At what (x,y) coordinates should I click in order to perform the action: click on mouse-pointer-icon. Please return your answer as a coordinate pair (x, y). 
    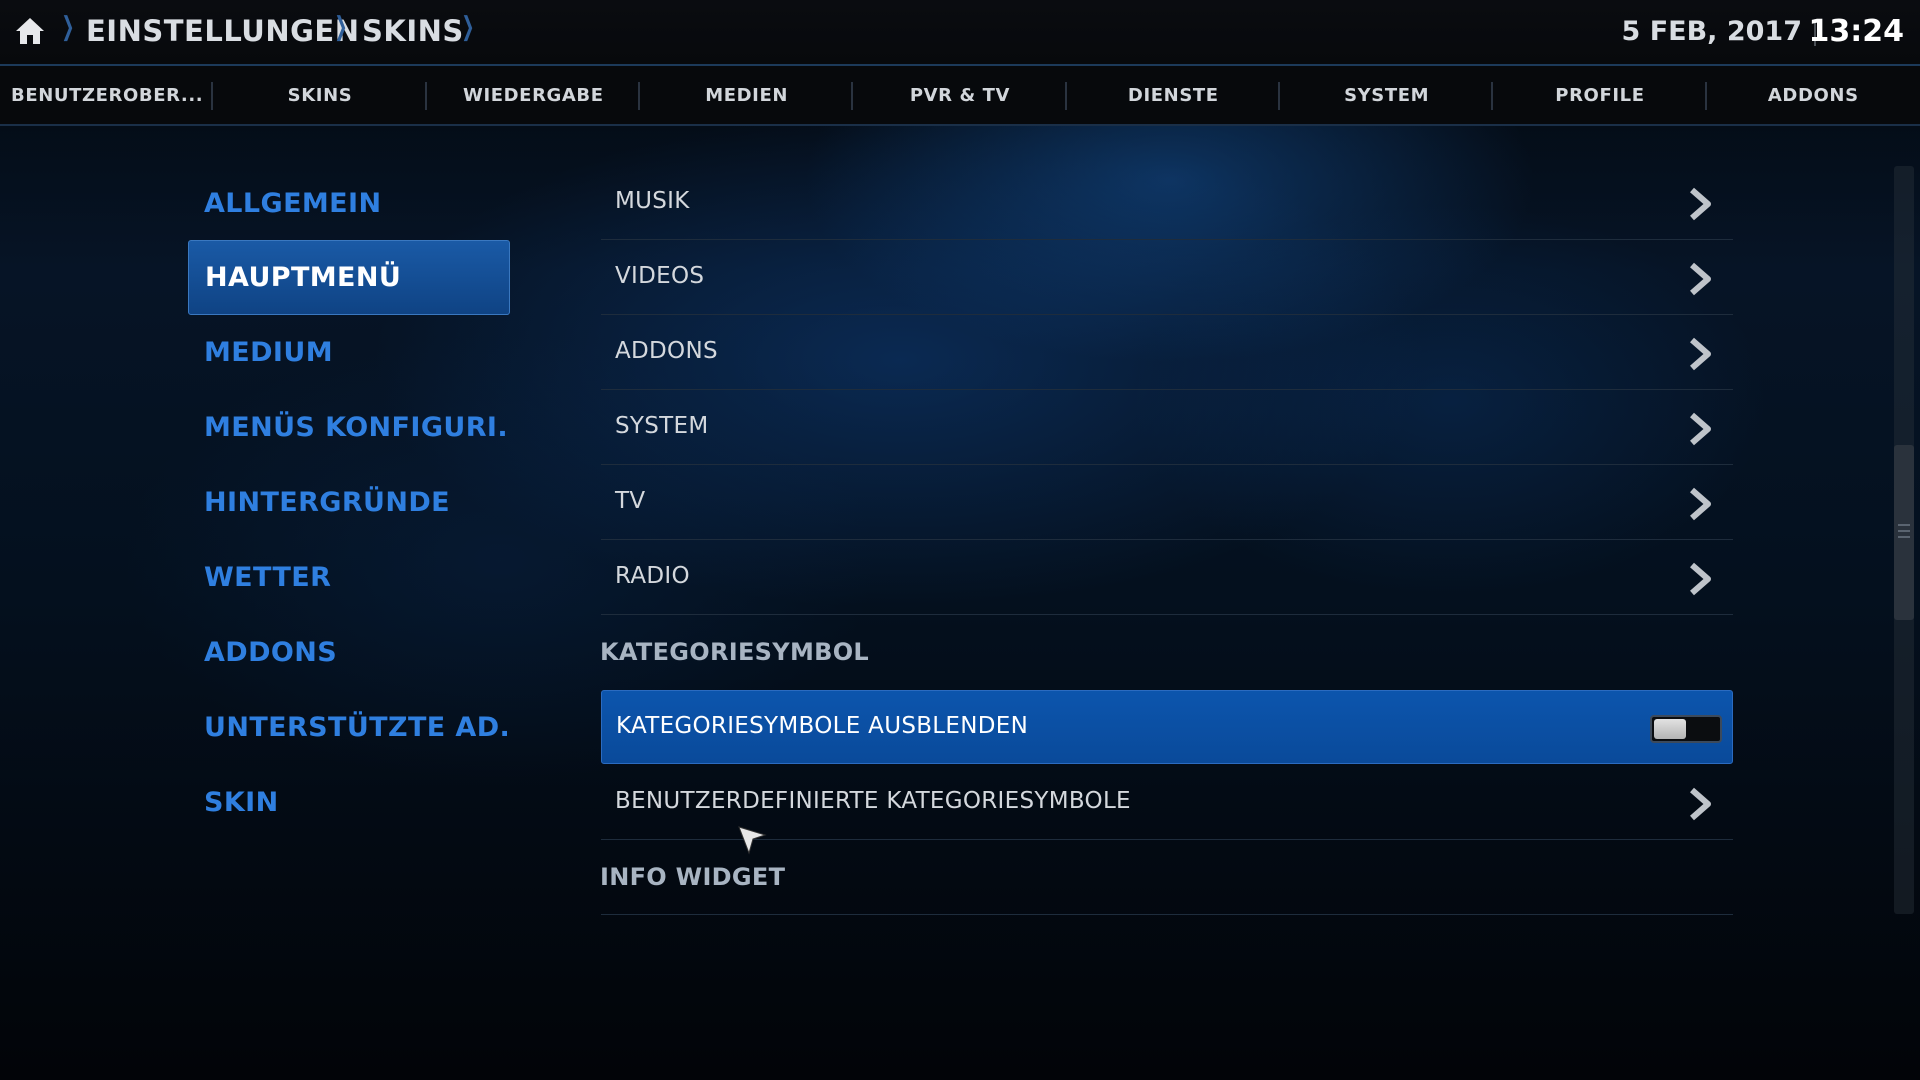
    Looking at the image, I should click on (752, 840).